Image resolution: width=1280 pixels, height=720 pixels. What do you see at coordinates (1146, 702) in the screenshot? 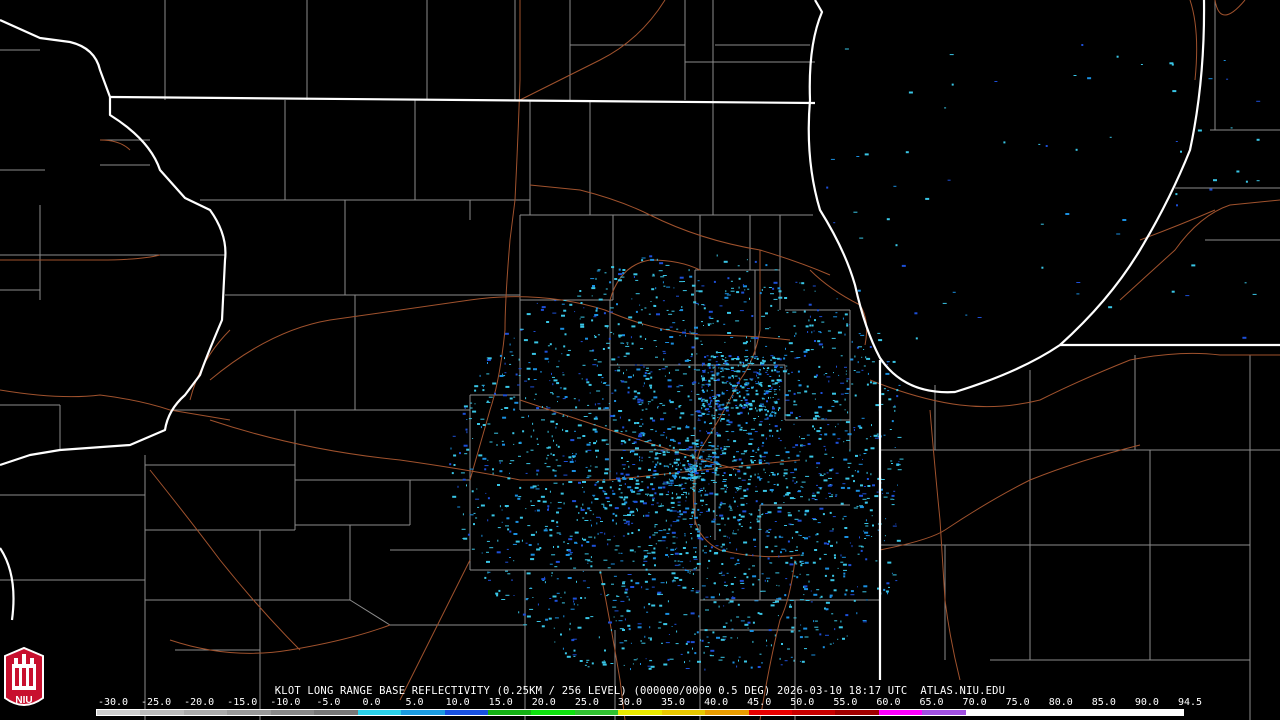
I see `colorbar-tick-label: 90.0` at bounding box center [1146, 702].